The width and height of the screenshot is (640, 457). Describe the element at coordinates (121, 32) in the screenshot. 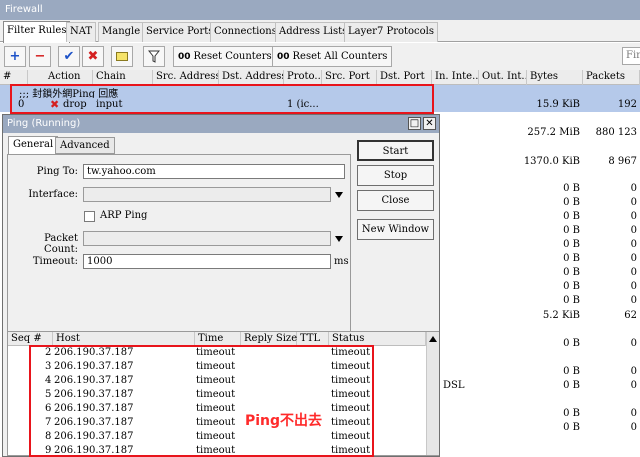

I see `tab-mangle: Mangle` at that location.